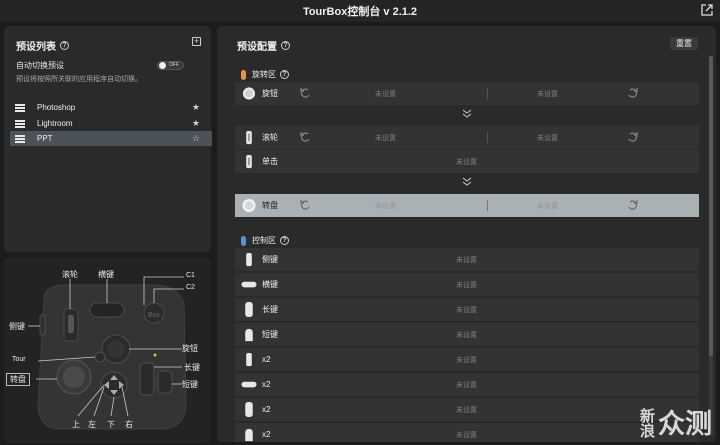 This screenshot has width=720, height=445. What do you see at coordinates (196, 41) in the screenshot?
I see `add-preset-icon: +` at bounding box center [196, 41].